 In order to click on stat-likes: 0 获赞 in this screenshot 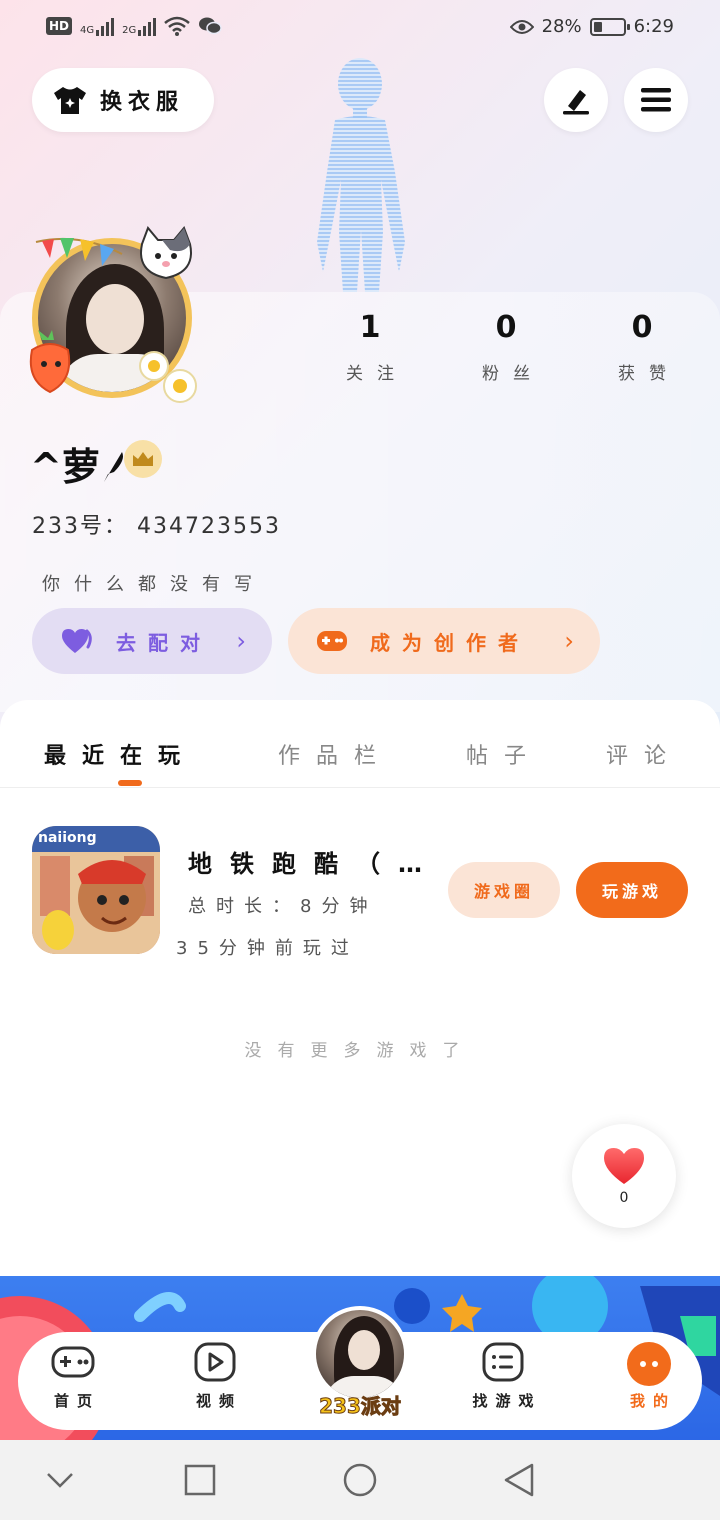, I will do `click(642, 347)`.